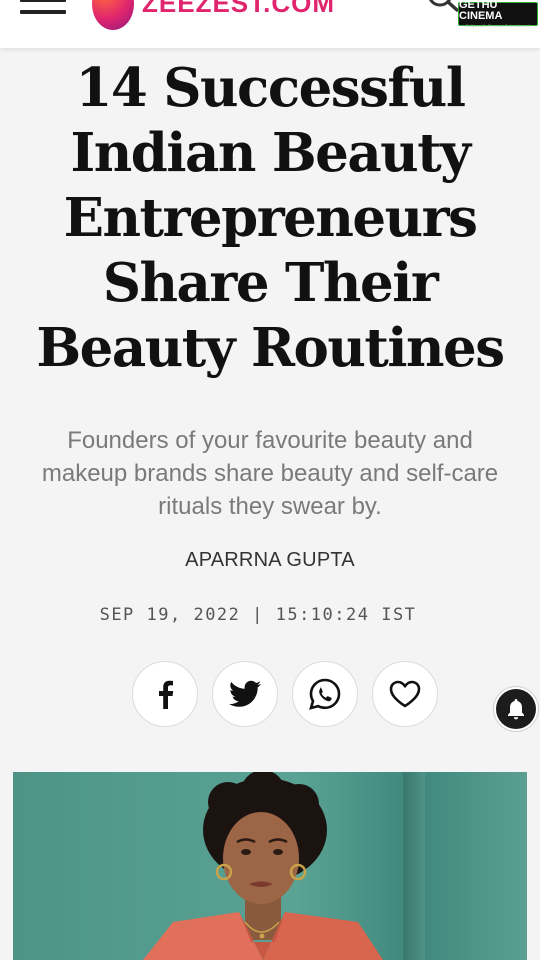  I want to click on notification-button, so click(516, 709).